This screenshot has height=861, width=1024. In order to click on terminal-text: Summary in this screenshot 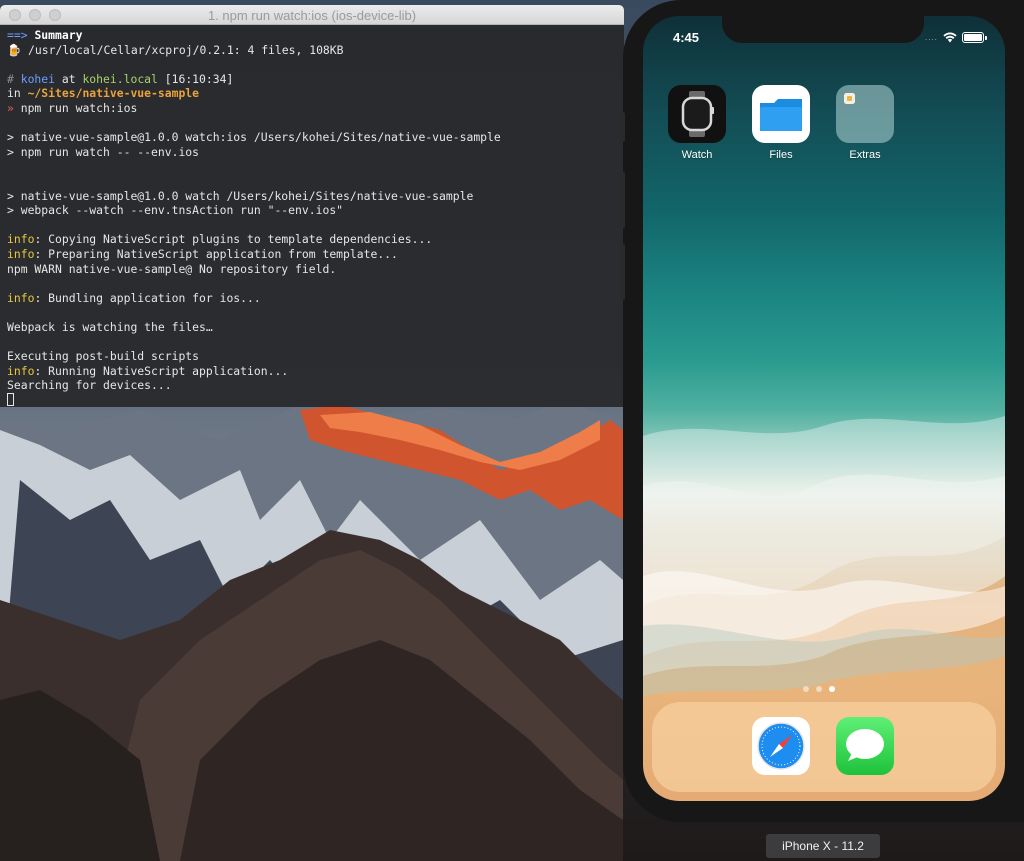, I will do `click(58, 35)`.